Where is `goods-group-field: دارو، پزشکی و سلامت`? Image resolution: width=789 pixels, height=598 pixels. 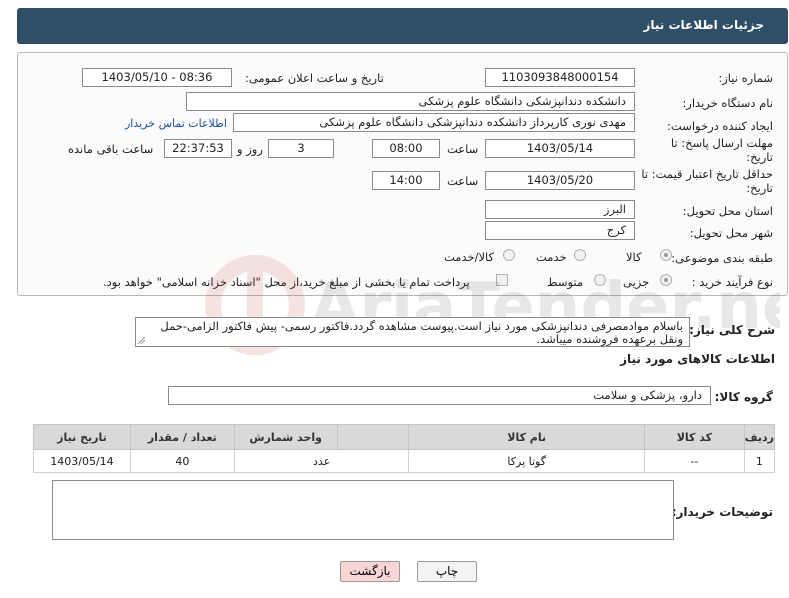 goods-group-field: دارو، پزشکی و سلامت is located at coordinates (439, 395).